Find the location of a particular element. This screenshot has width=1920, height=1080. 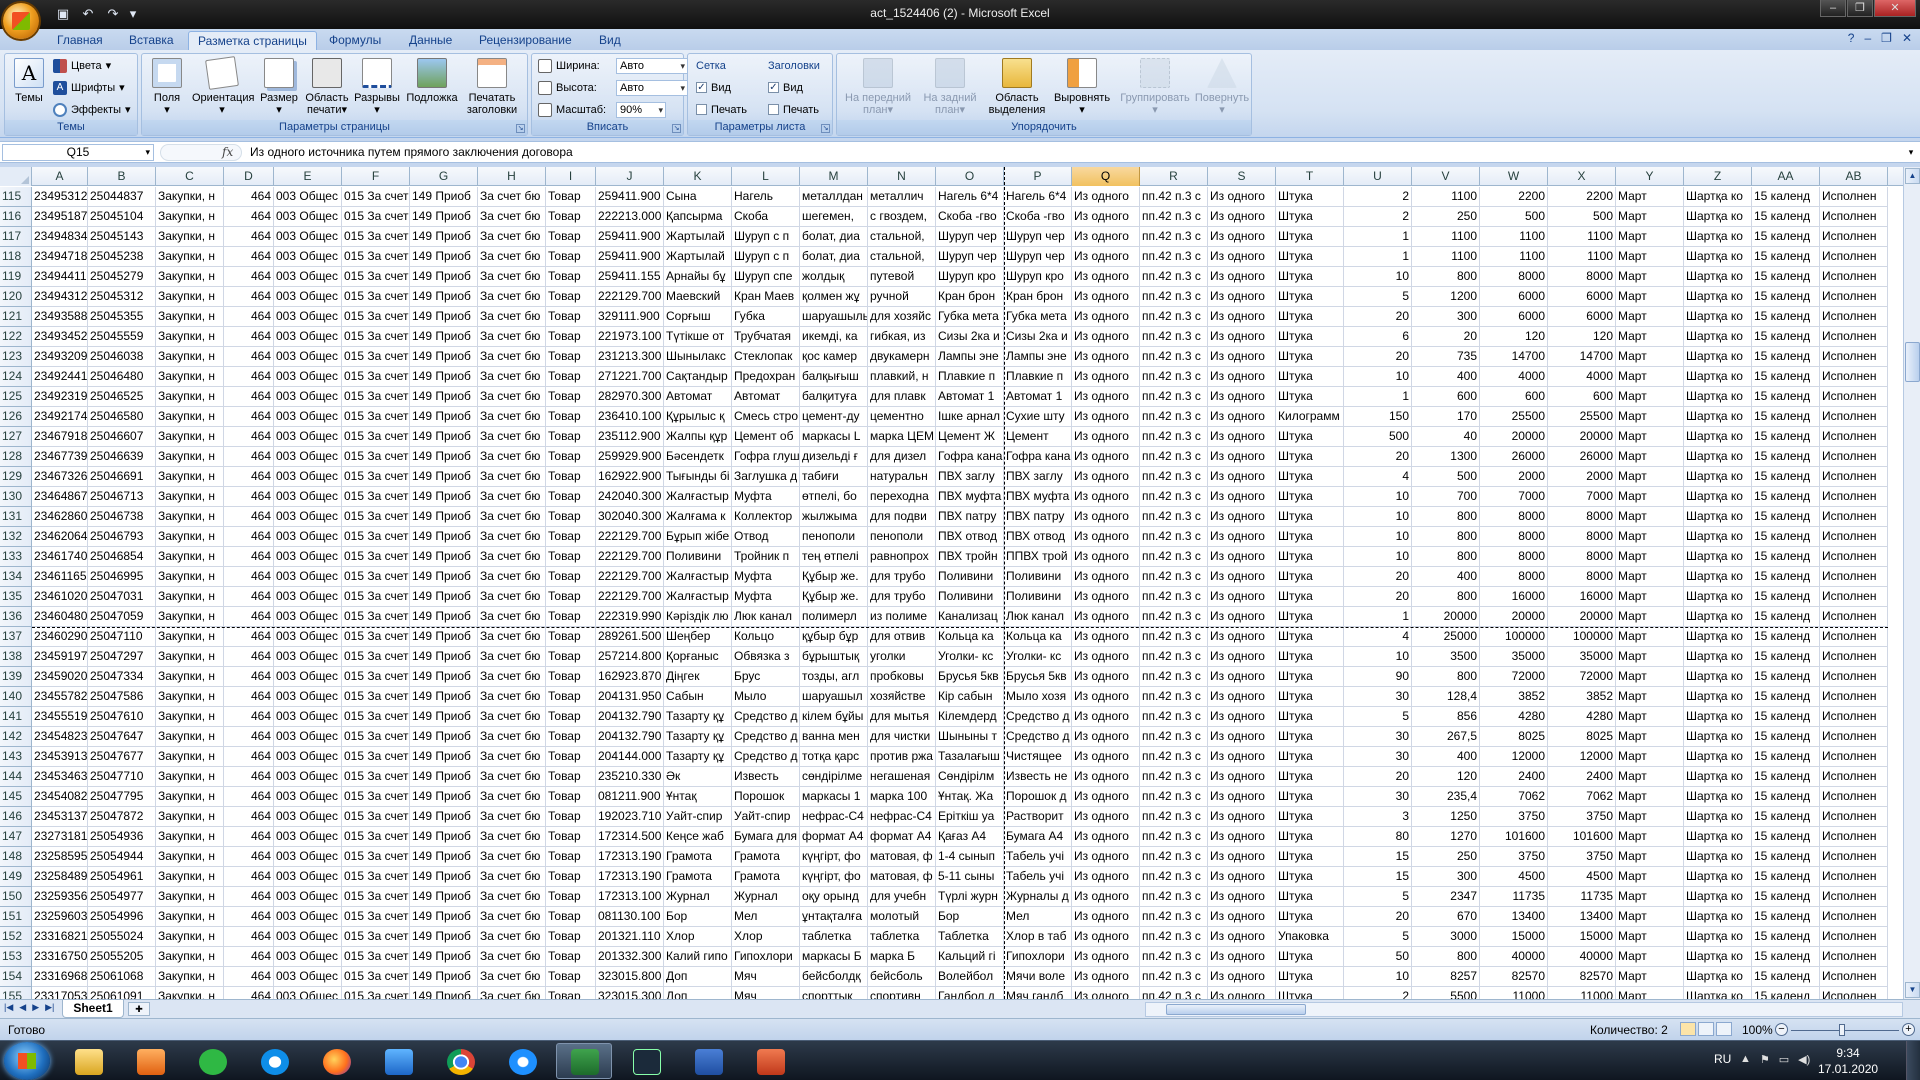

cell-K: Тазарту құ is located at coordinates (698, 737).